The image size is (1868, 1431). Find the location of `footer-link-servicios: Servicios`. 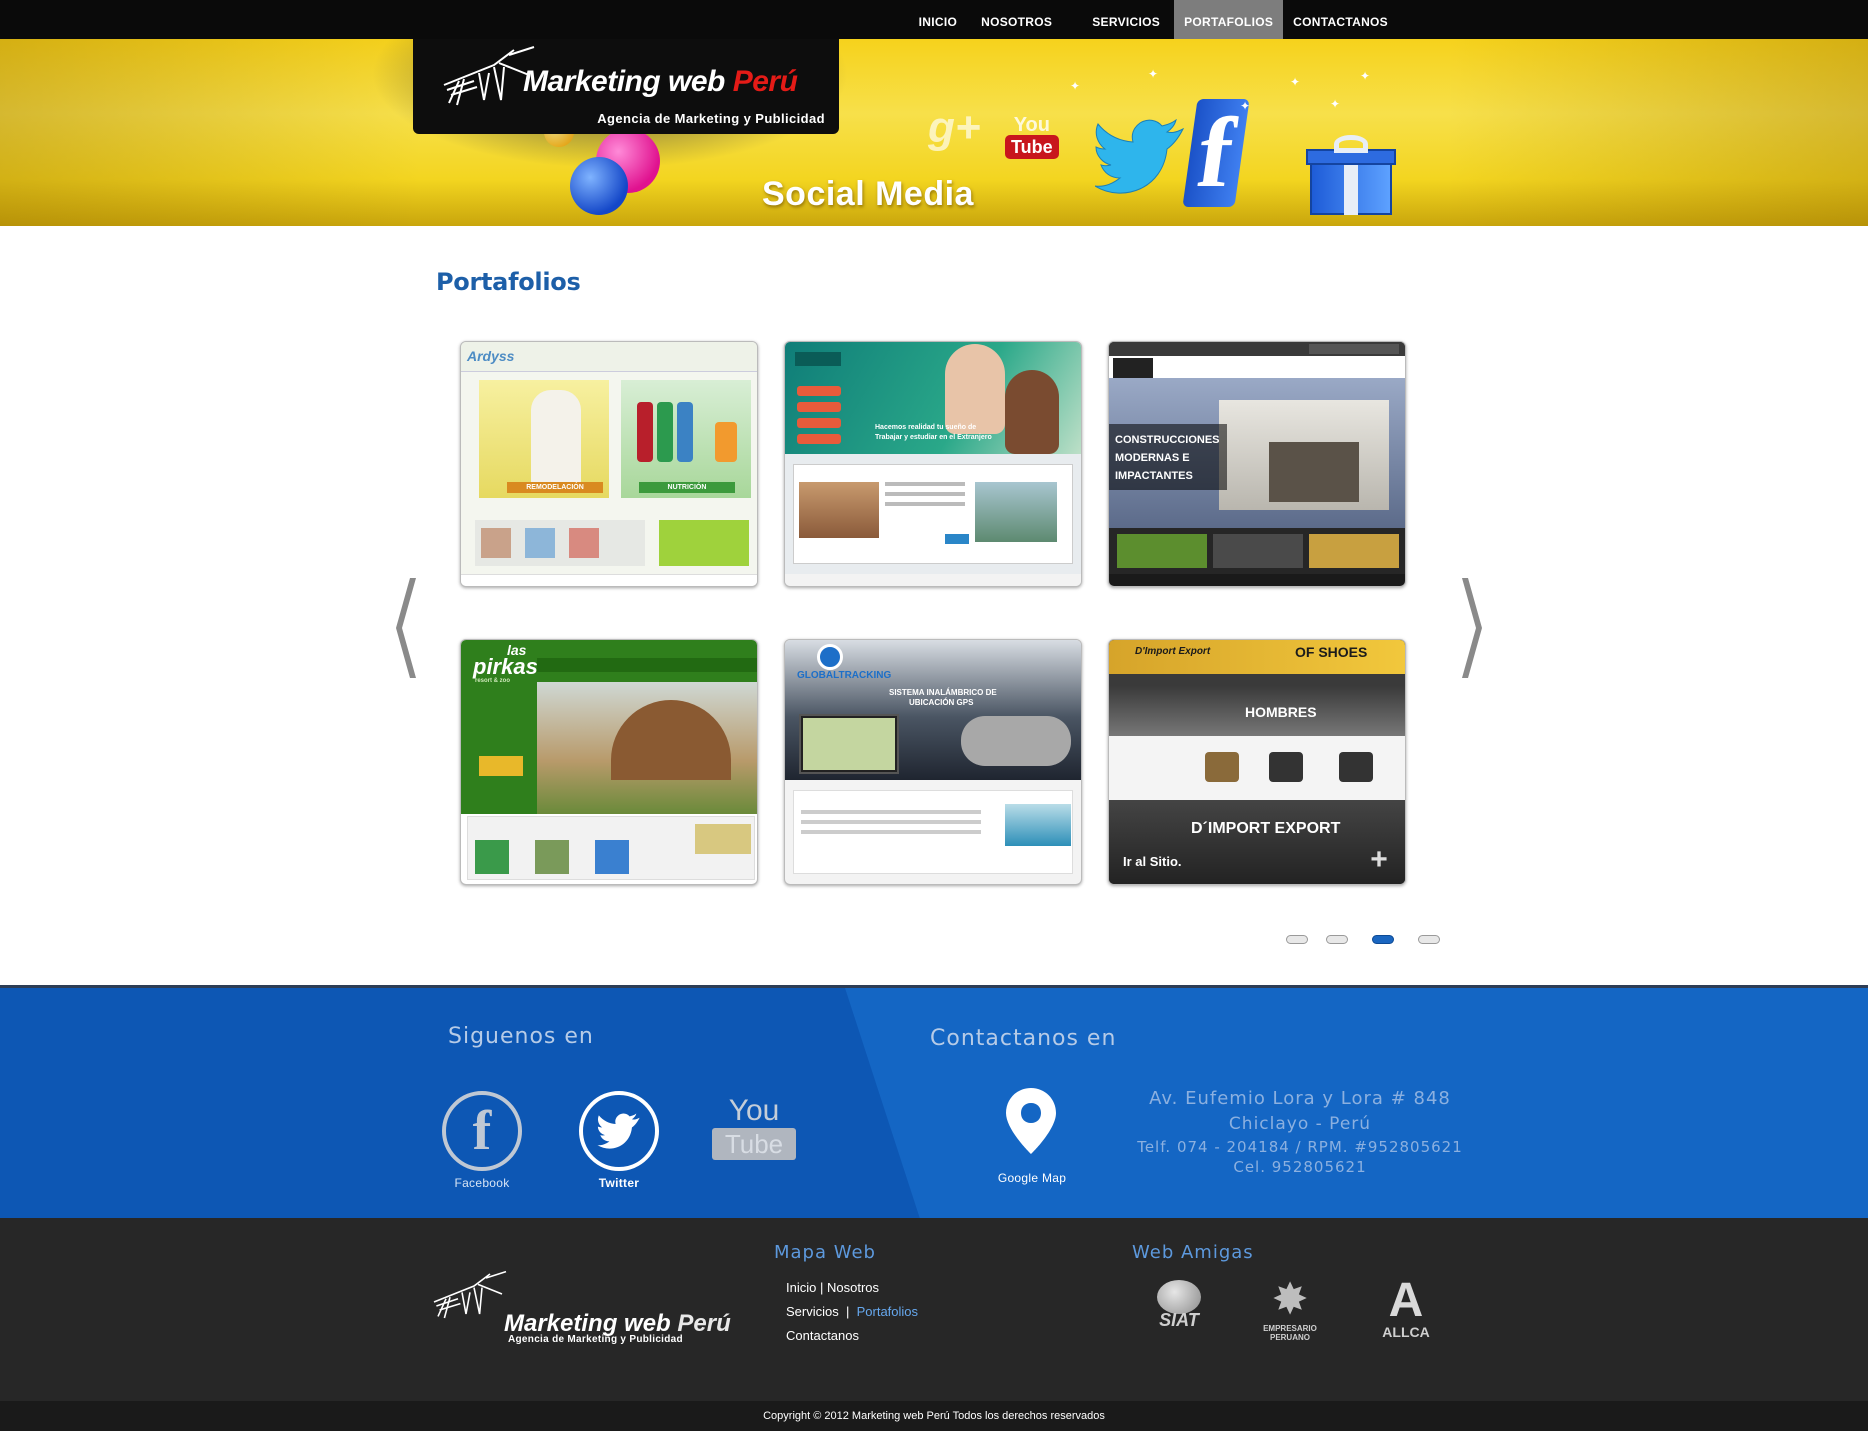

footer-link-servicios: Servicios is located at coordinates (812, 1311).